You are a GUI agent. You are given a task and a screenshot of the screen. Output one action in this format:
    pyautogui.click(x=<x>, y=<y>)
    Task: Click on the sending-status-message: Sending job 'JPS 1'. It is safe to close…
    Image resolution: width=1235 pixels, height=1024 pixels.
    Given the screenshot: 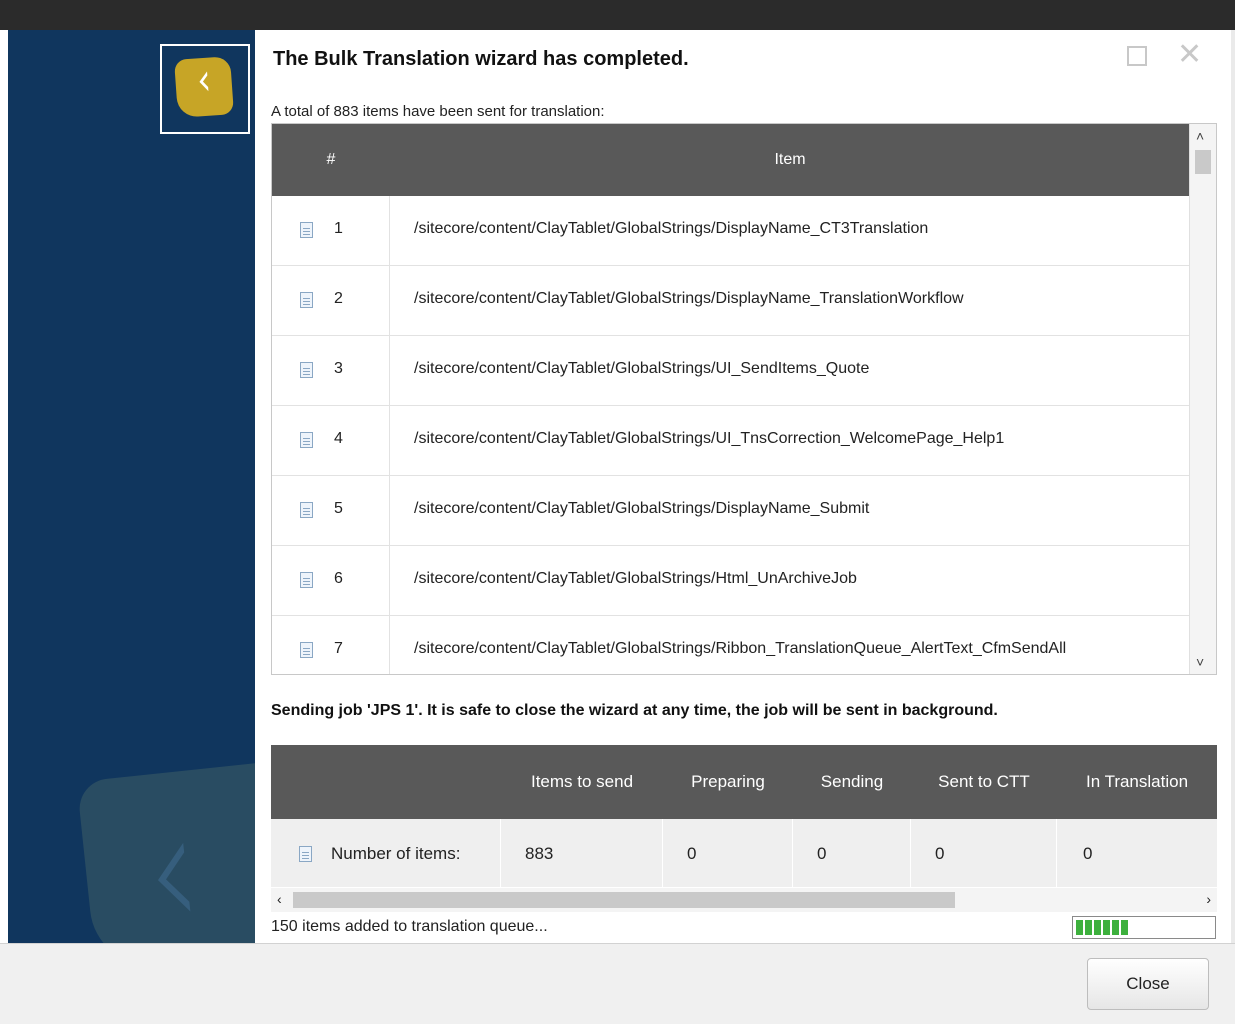 What is the action you would take?
    pyautogui.click(x=634, y=710)
    